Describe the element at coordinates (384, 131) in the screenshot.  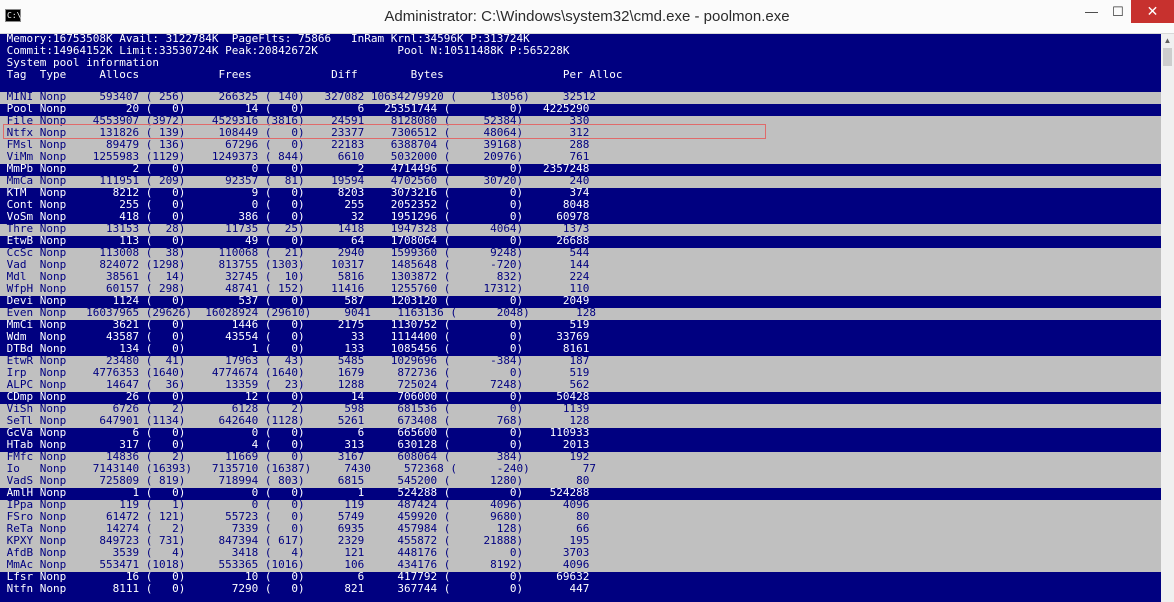
I see `highlight-box` at that location.